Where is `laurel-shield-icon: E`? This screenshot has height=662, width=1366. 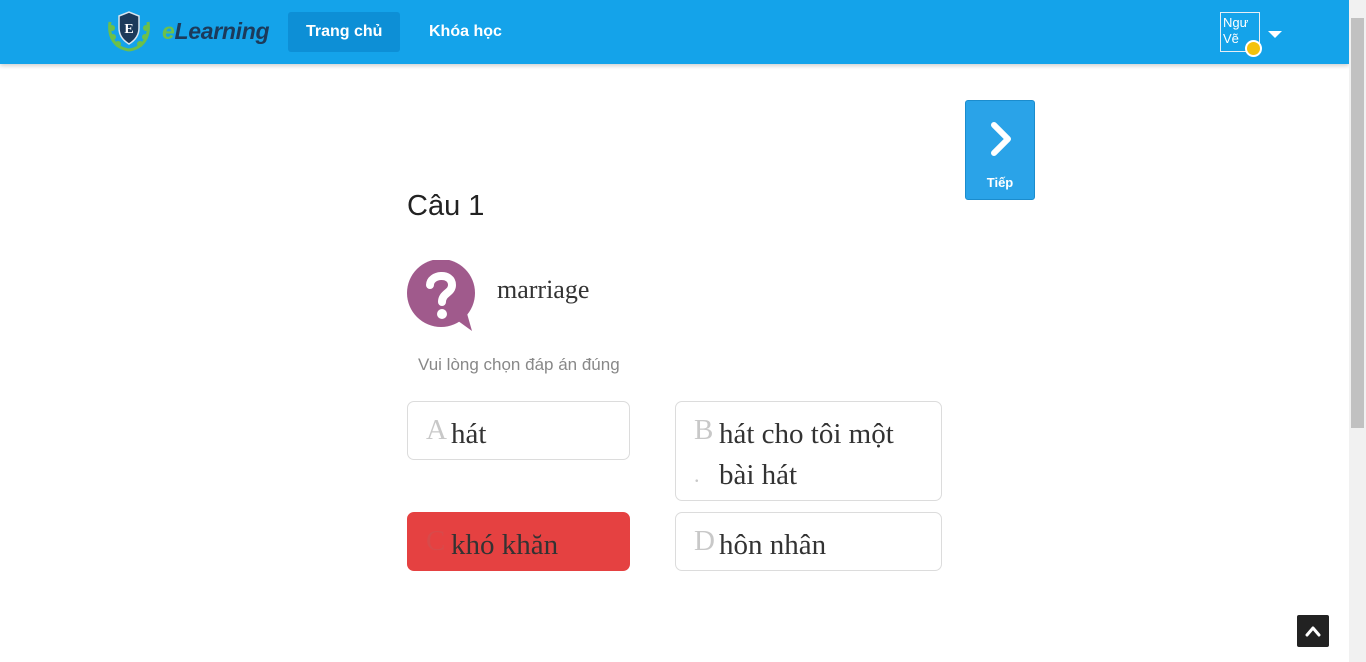
laurel-shield-icon: E is located at coordinates (129, 31).